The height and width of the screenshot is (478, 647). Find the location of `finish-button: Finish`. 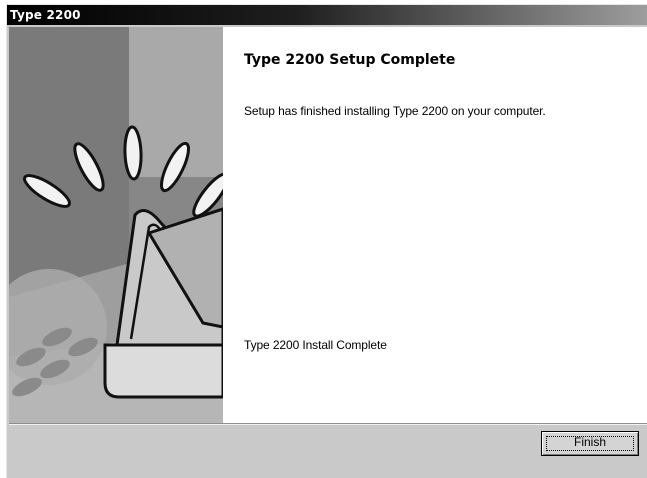

finish-button: Finish is located at coordinates (590, 443).